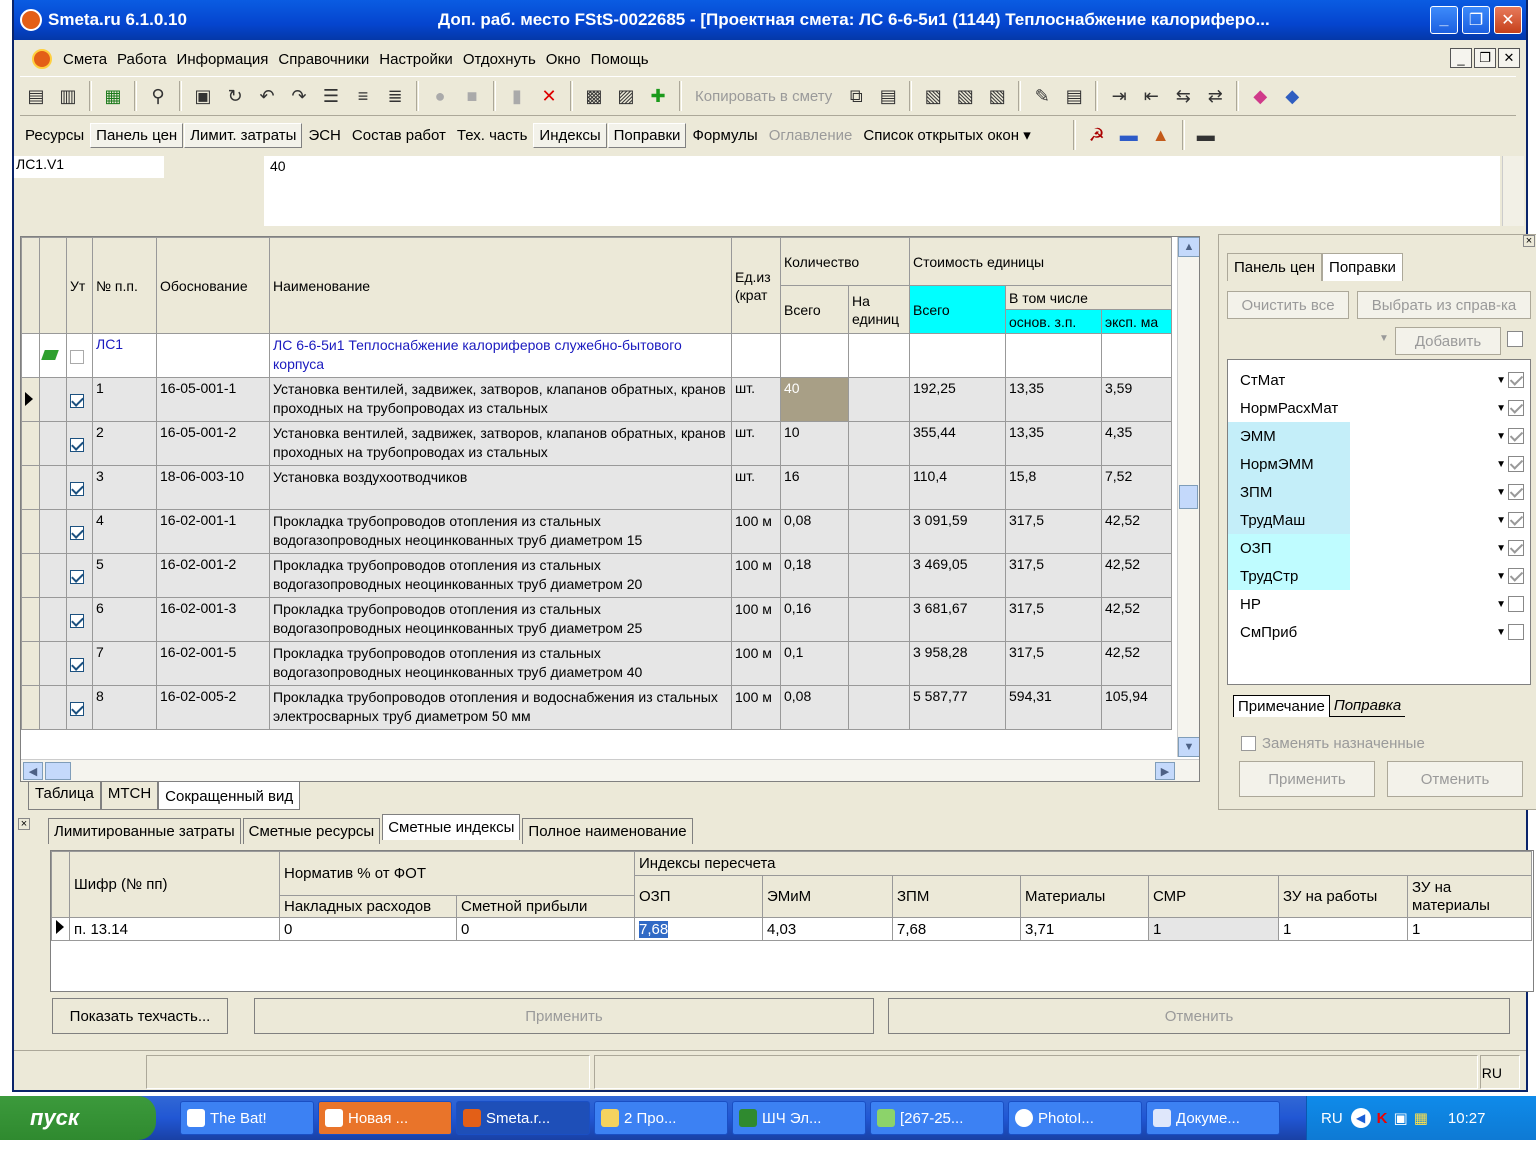 This screenshot has width=1536, height=1152. Describe the element at coordinates (814, 531) in the screenshot. I see `row-qty: 0,08` at that location.